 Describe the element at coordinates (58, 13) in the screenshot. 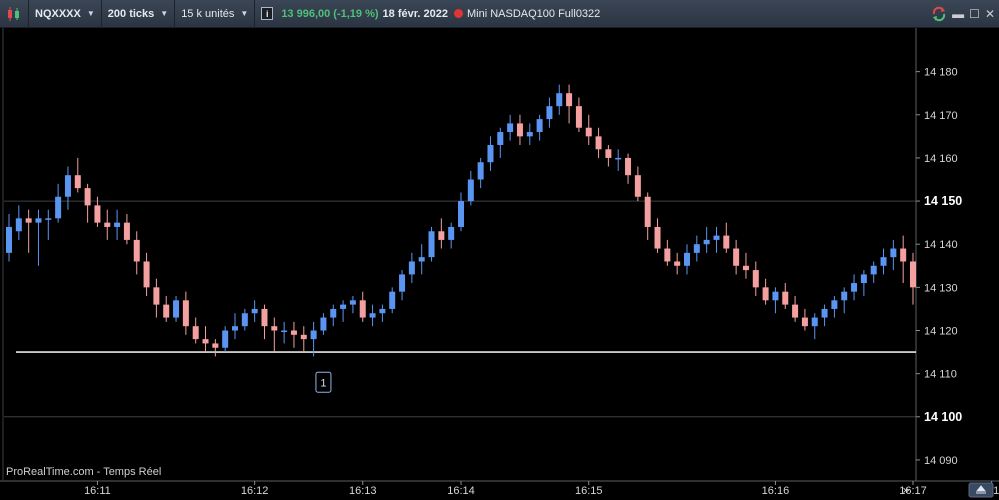

I see `symbol-label: NQXXXX` at that location.